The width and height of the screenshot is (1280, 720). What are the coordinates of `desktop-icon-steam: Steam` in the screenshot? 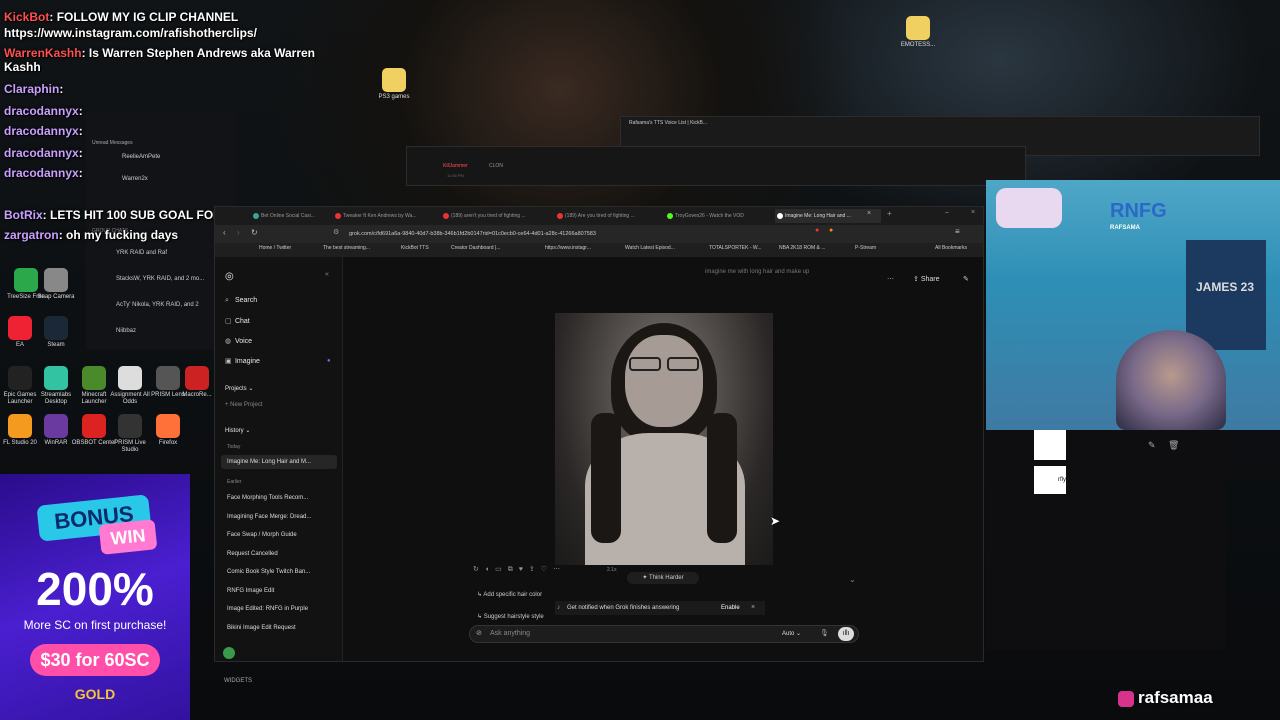 It's located at (56, 332).